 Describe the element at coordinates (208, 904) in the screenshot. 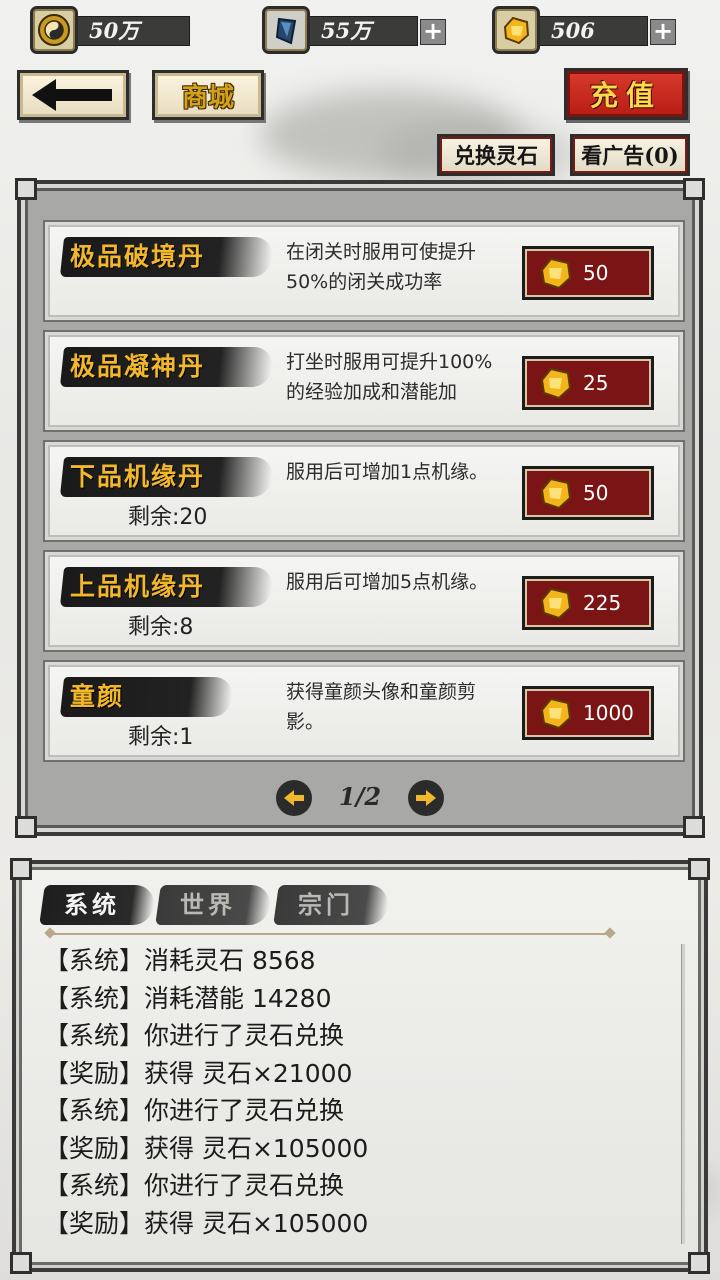

I see `tab-label: 世界` at that location.